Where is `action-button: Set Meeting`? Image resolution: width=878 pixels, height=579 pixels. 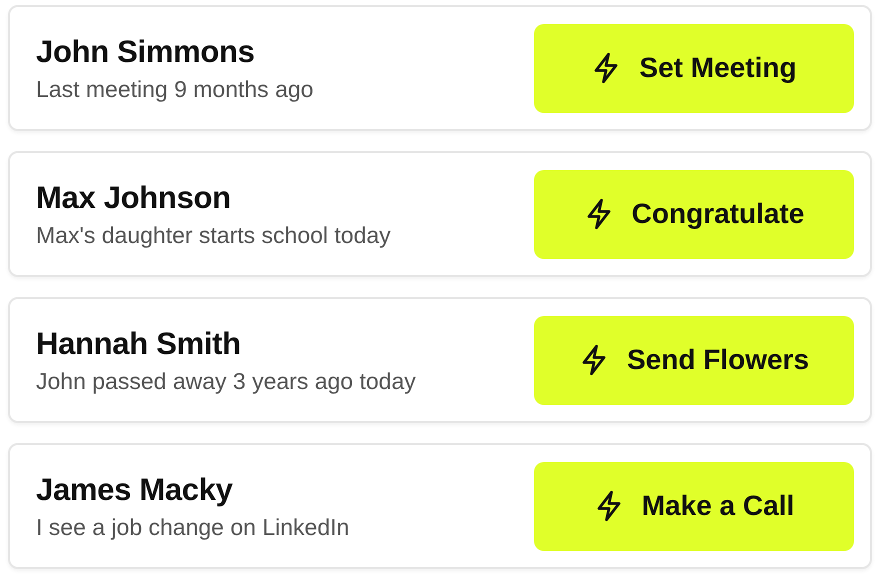
action-button: Set Meeting is located at coordinates (694, 68).